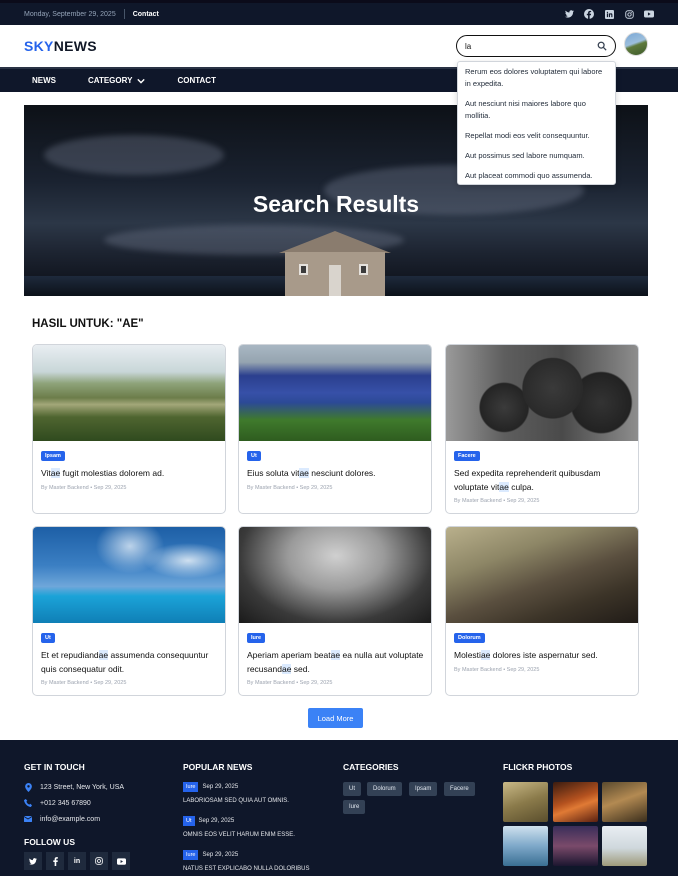 Image resolution: width=678 pixels, height=876 pixels. I want to click on nav-contact: CONTACT, so click(196, 80).